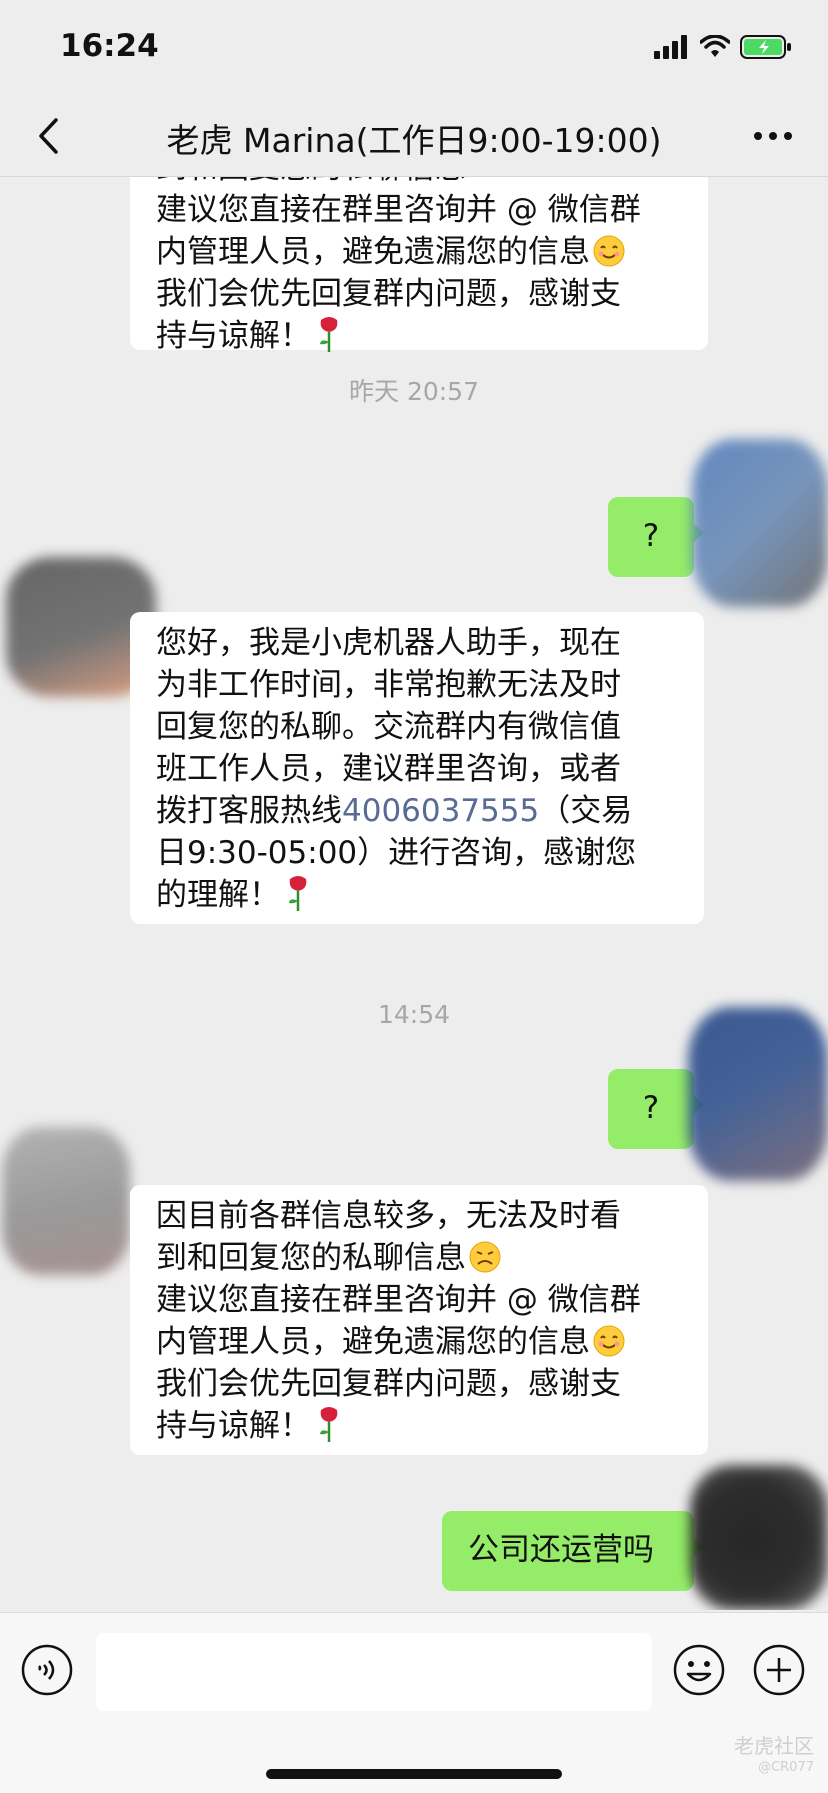 The height and width of the screenshot is (1793, 828). I want to click on message-line: 日9:30-05:00）进行咨询，感谢您, so click(396, 853).